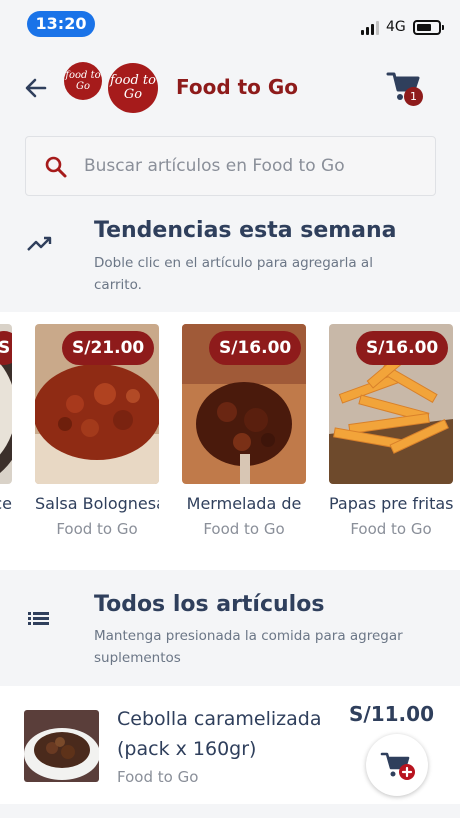 This screenshot has width=460, height=818. Describe the element at coordinates (230, 24) in the screenshot. I see `status-bar: 13:20 4G` at that location.